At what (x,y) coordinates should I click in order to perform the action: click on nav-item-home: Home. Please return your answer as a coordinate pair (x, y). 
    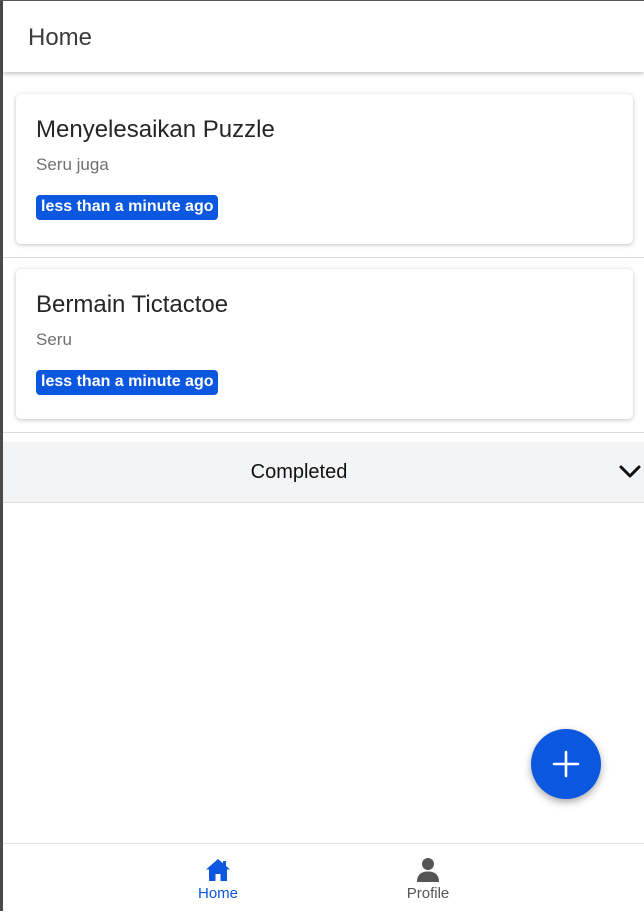
    Looking at the image, I should click on (218, 879).